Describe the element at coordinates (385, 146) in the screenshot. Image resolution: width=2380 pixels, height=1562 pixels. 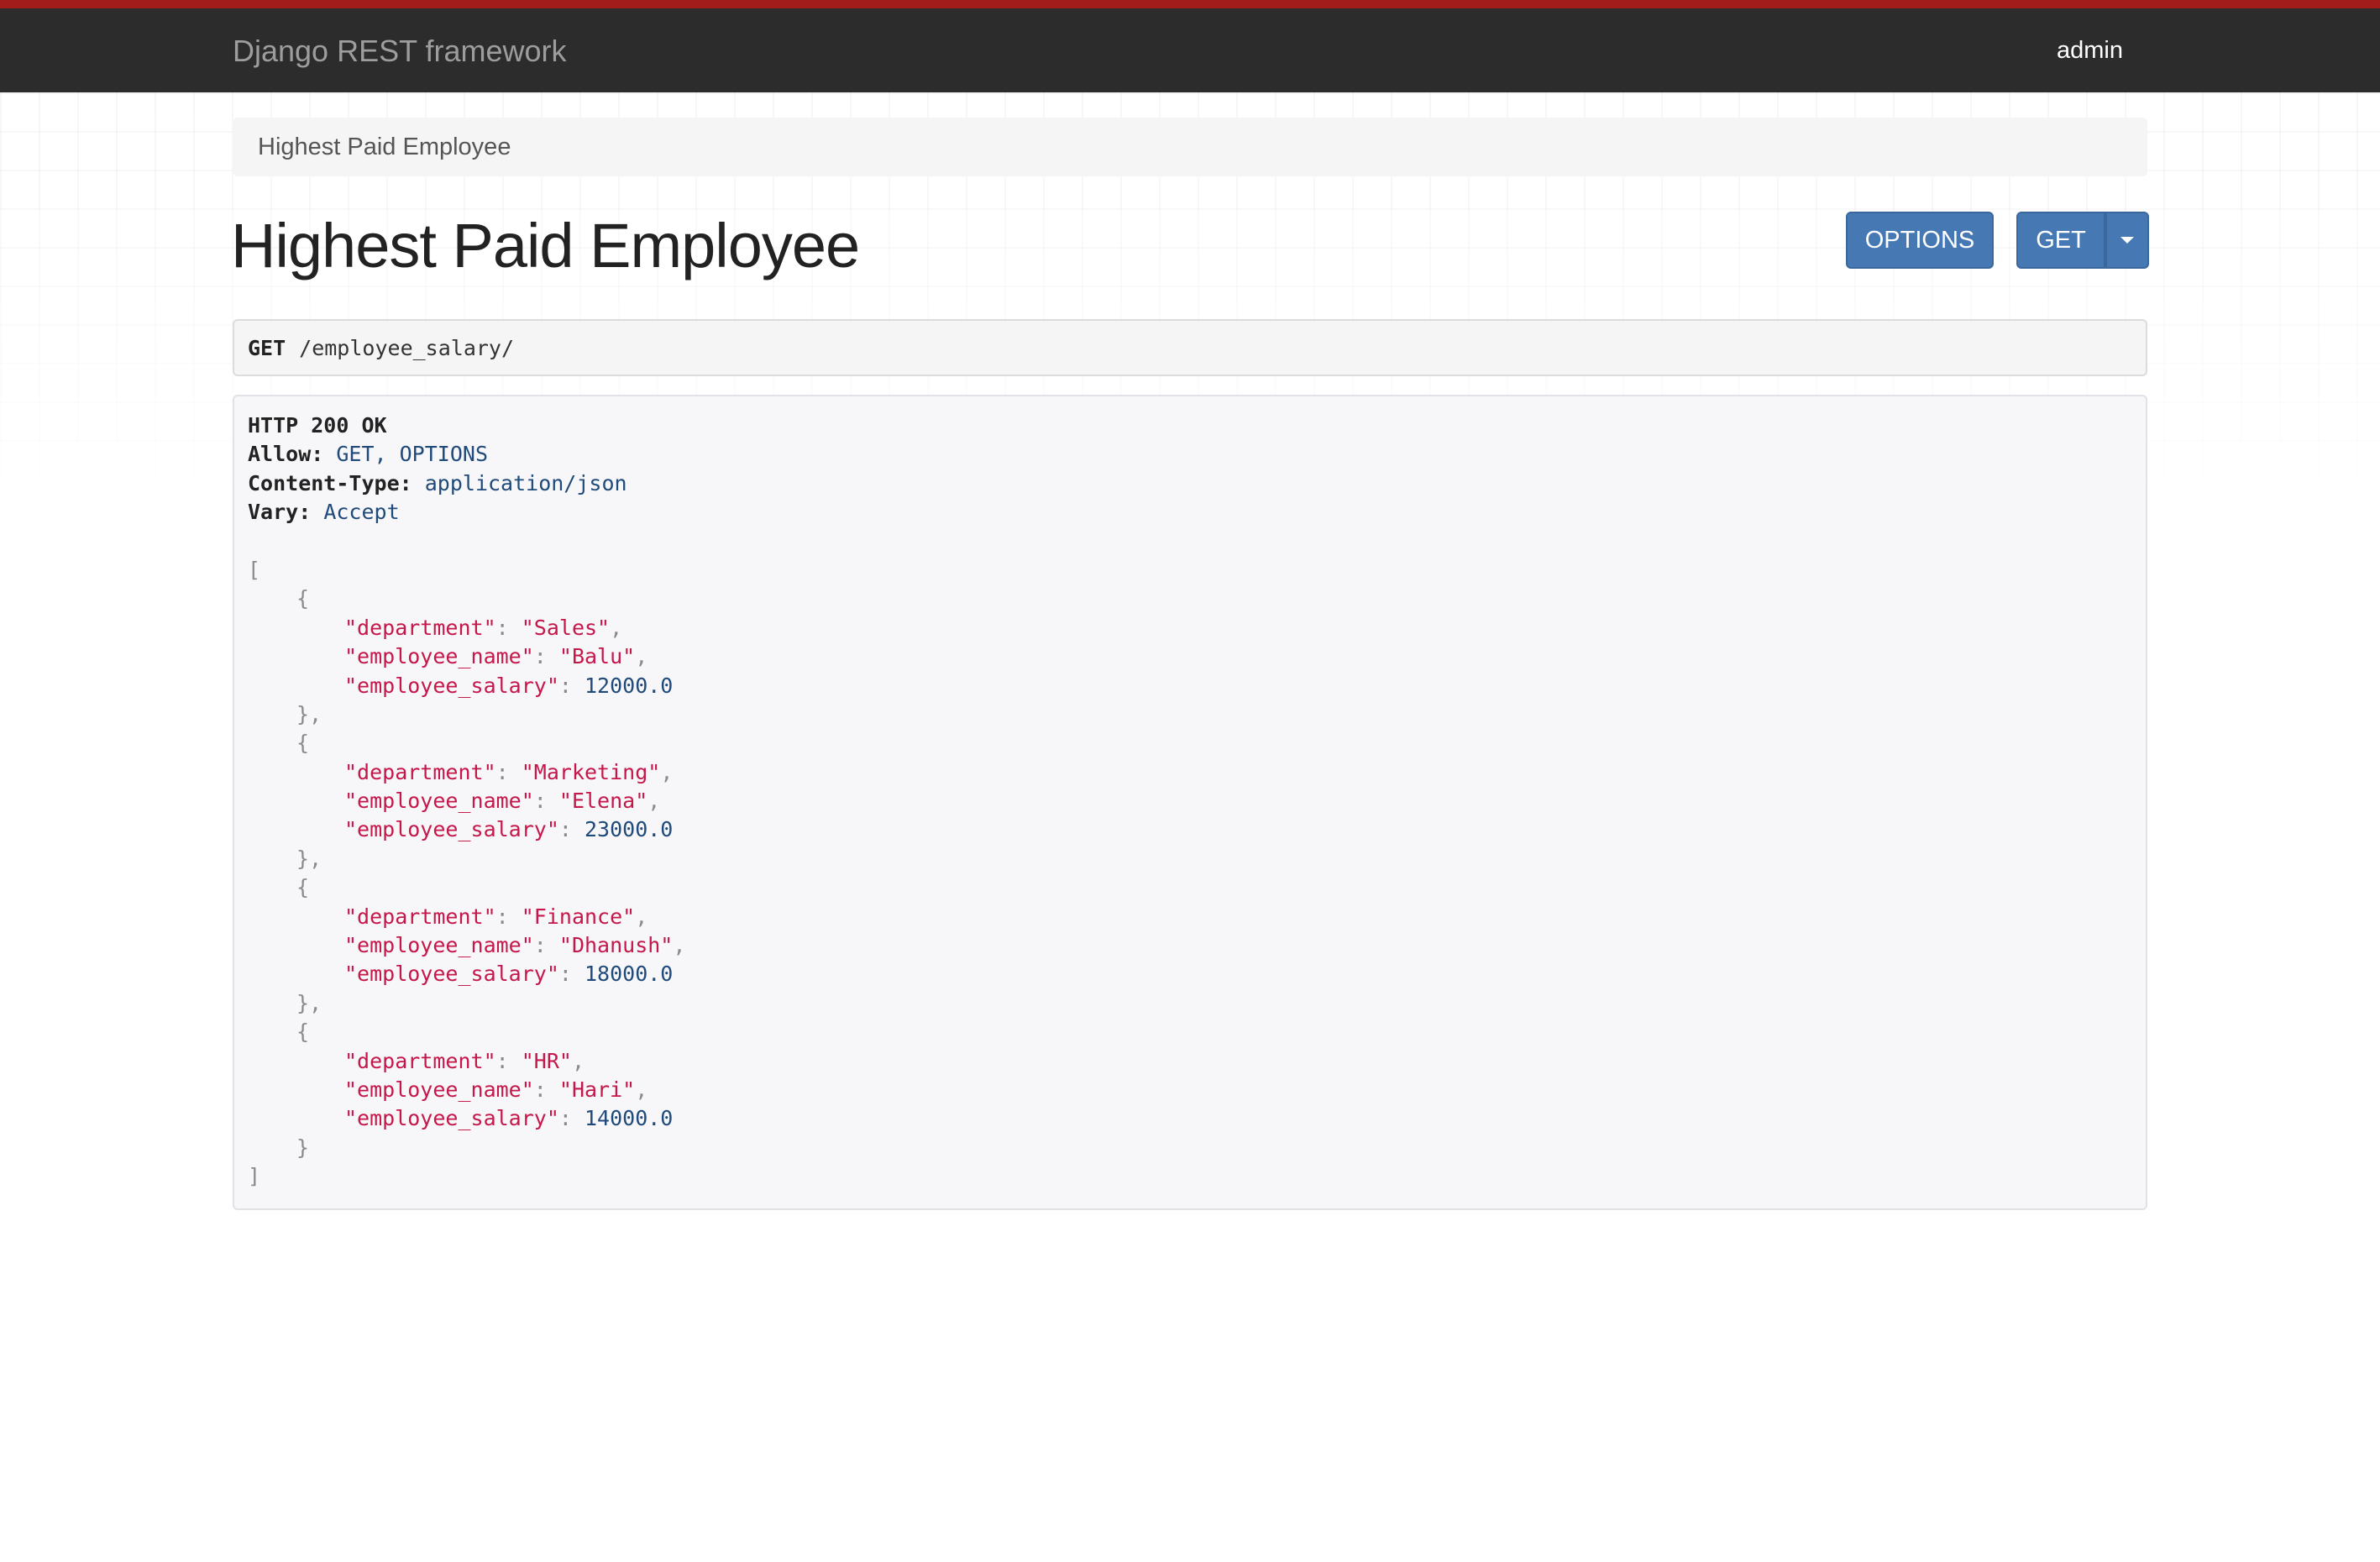
I see `breadcrumb-current: Highest Paid Employee` at that location.